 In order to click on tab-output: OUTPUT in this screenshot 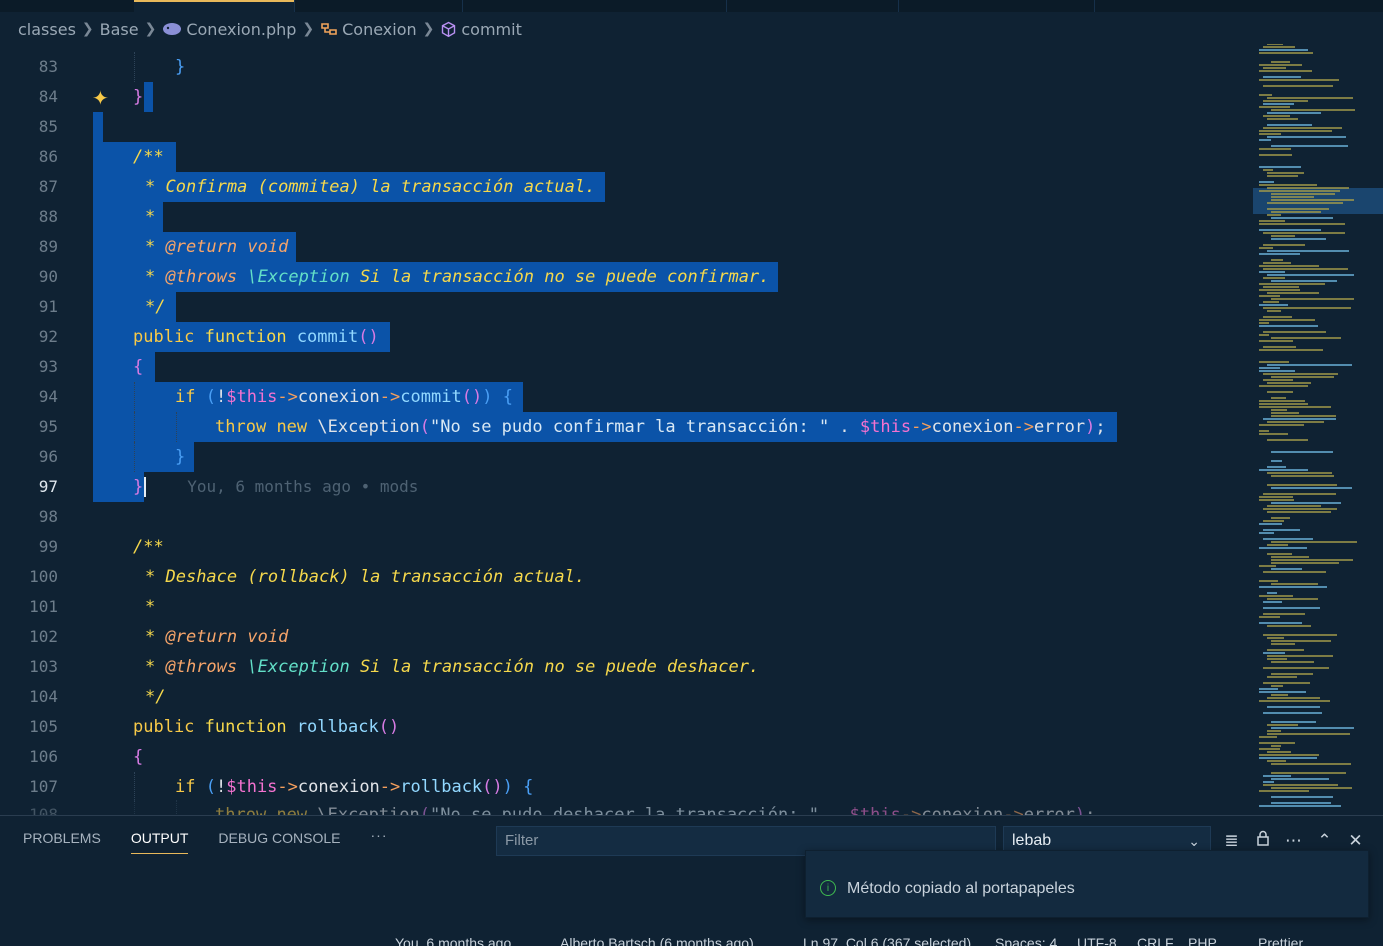, I will do `click(159, 842)`.